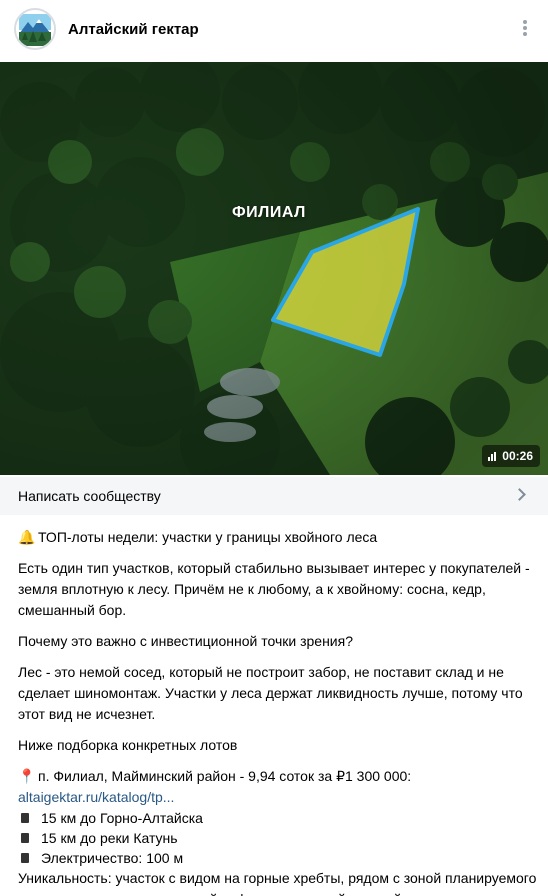 Image resolution: width=548 pixels, height=896 pixels. What do you see at coordinates (27, 537) in the screenshot?
I see `bell-icon: 🔔` at bounding box center [27, 537].